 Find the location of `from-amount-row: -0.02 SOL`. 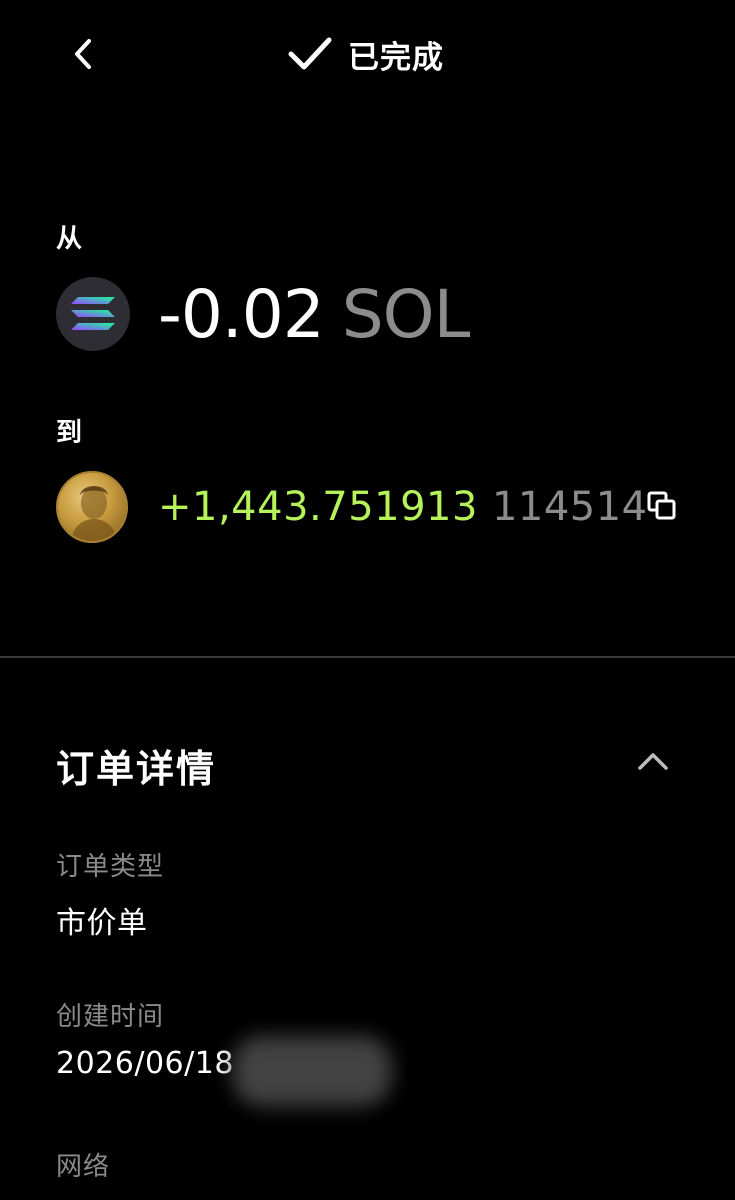

from-amount-row: -0.02 SOL is located at coordinates (263, 314).